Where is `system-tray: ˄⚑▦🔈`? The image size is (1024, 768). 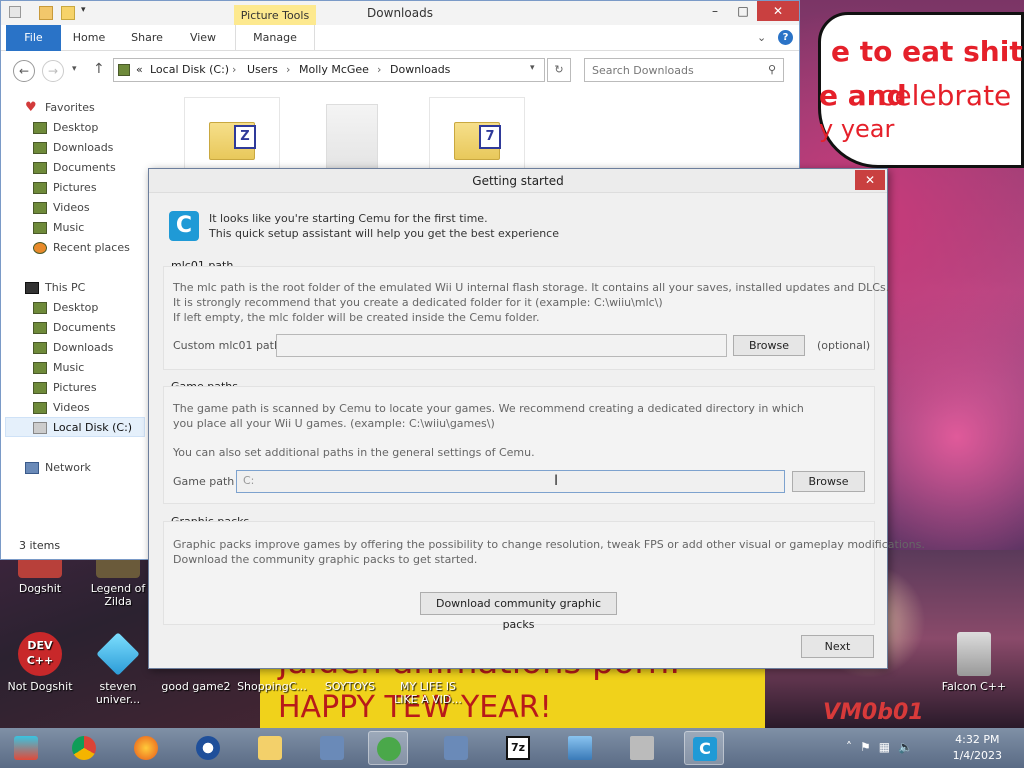
system-tray: ˄⚑▦🔈 is located at coordinates (883, 747).